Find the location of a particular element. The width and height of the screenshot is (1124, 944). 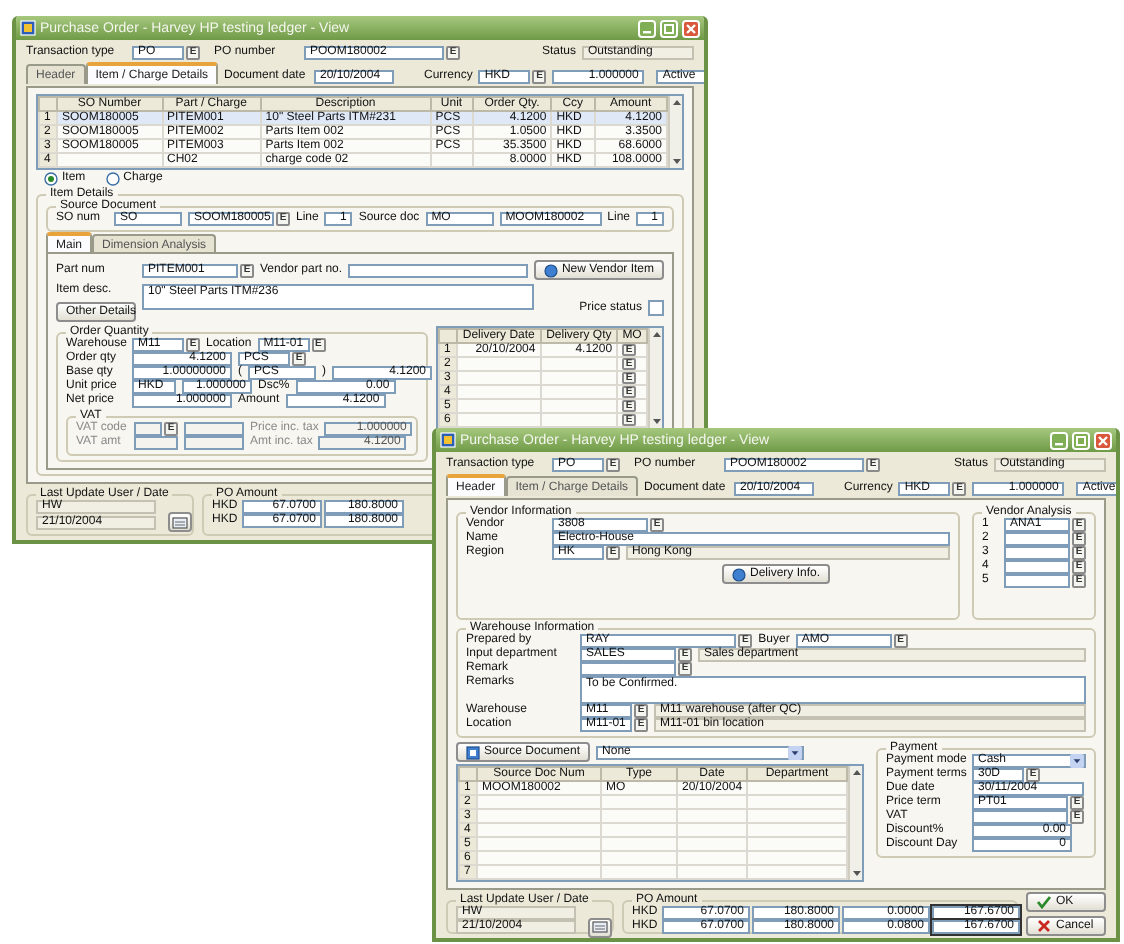

document-icon is located at coordinates (473, 752).